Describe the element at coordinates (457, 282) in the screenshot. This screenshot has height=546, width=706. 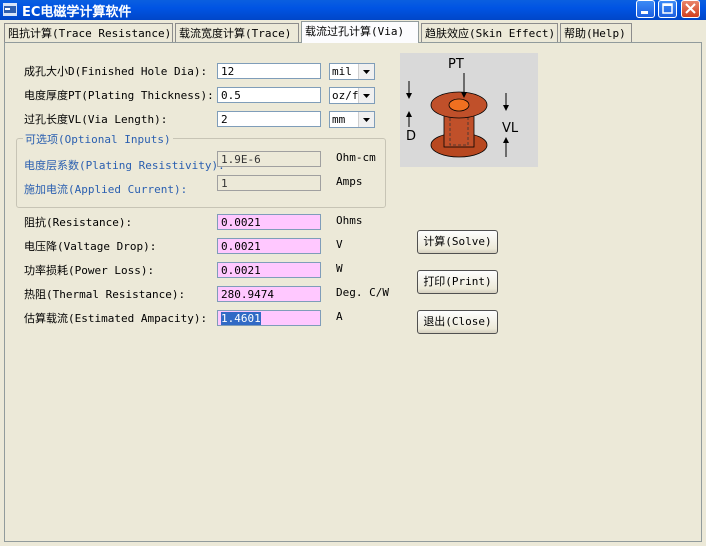
I see `print-button: 打印(Print)` at that location.